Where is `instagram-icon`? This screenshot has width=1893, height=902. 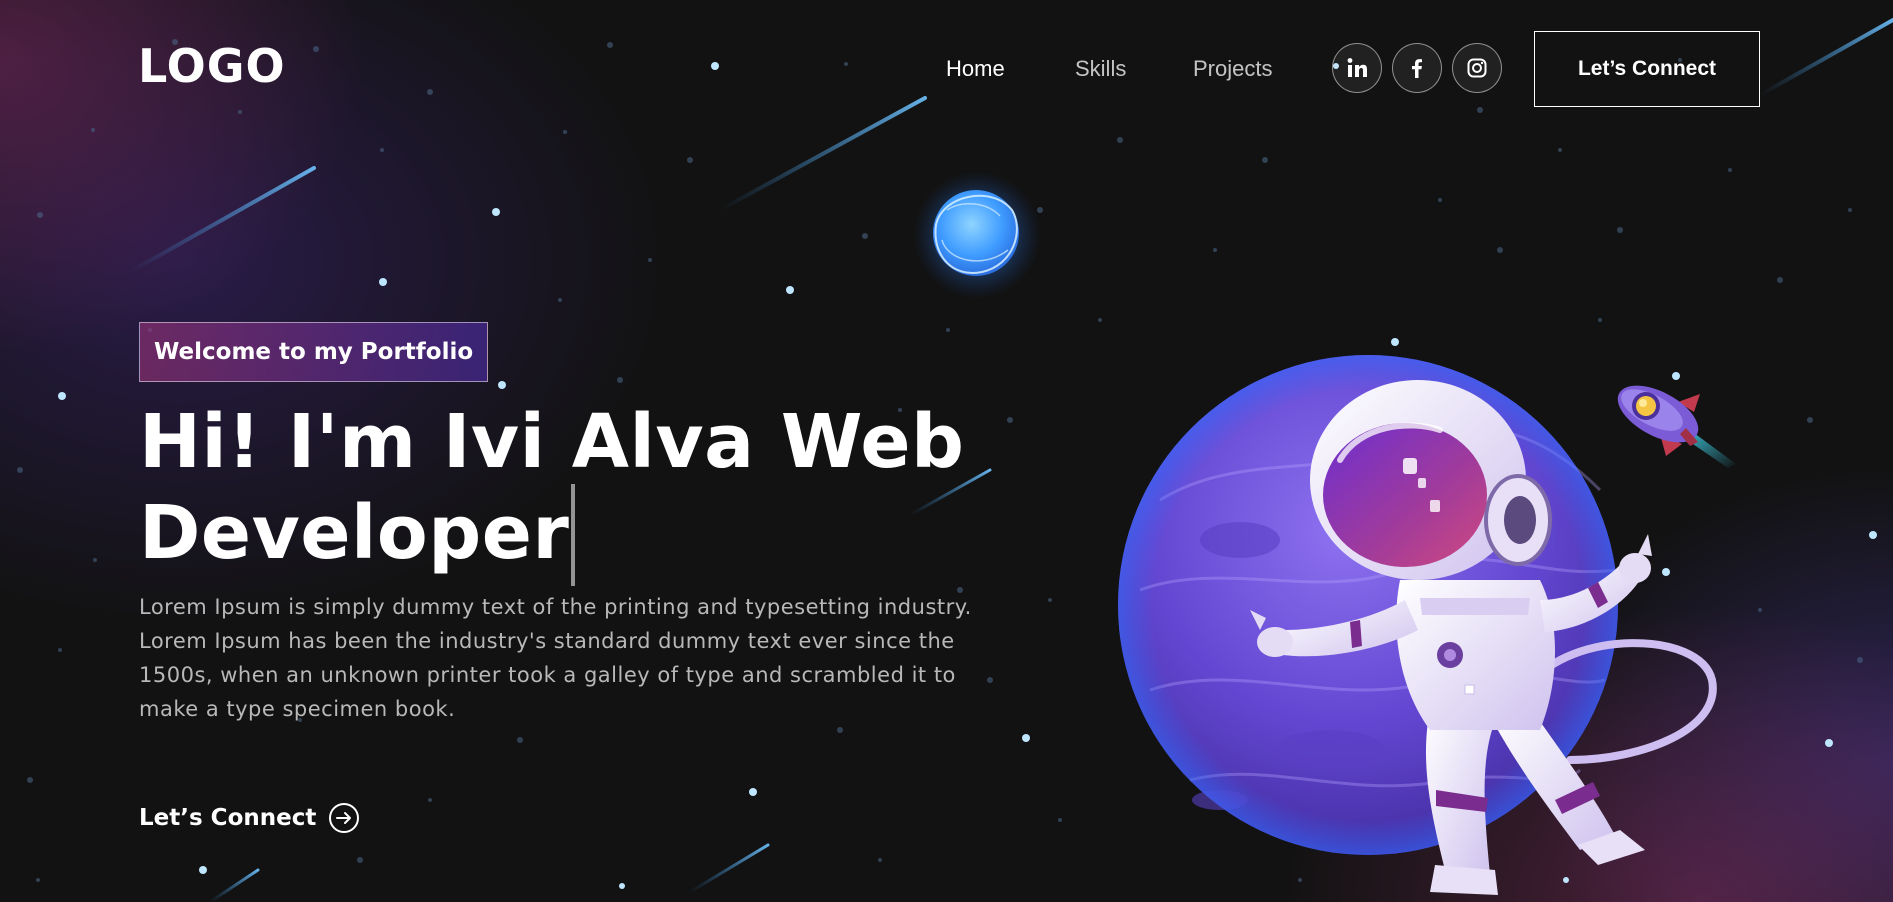
instagram-icon is located at coordinates (1477, 68).